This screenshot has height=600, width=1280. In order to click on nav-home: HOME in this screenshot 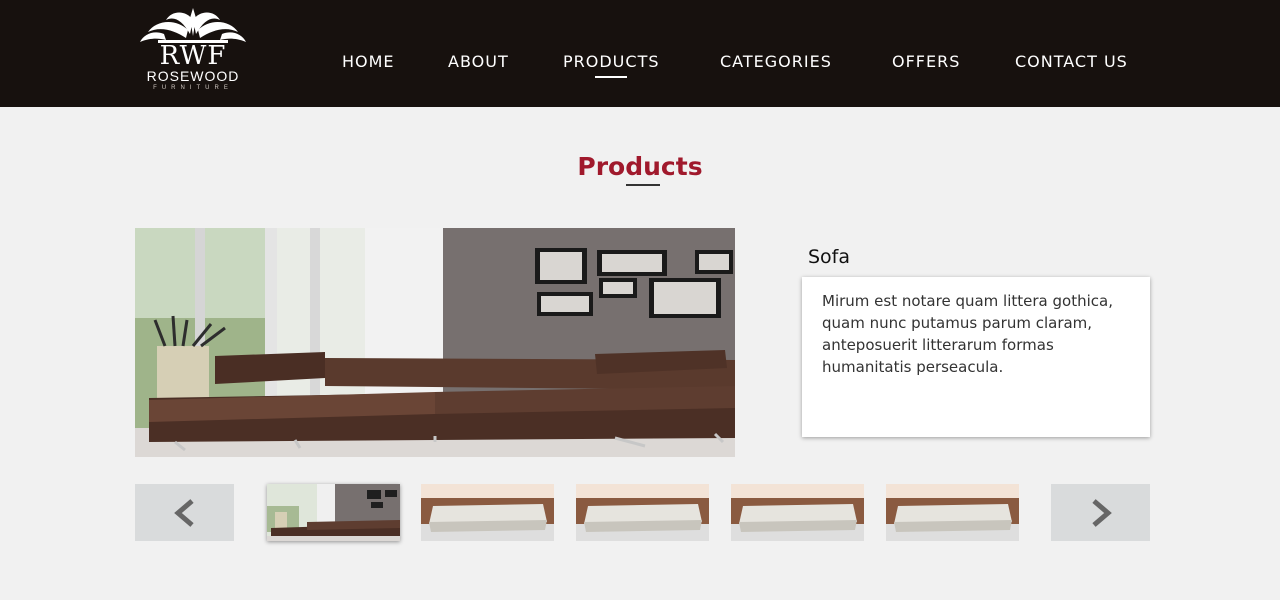, I will do `click(368, 61)`.